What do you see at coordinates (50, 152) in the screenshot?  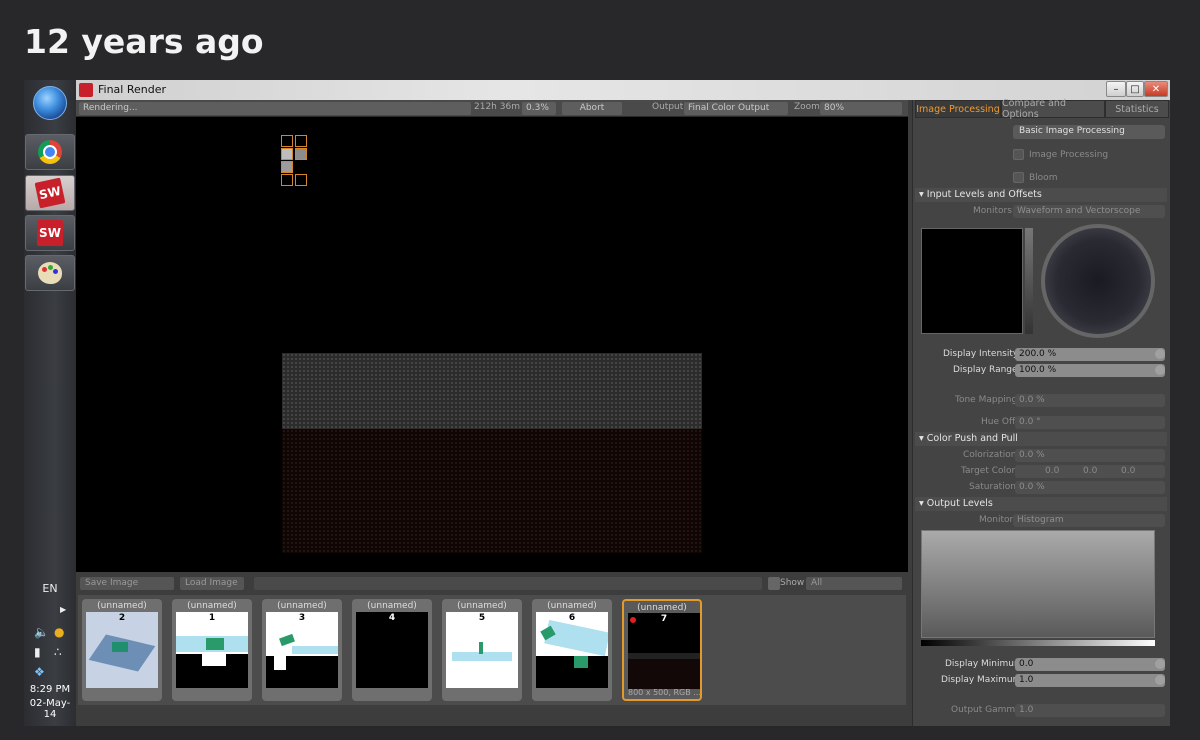 I see `taskbar-chrome-button` at bounding box center [50, 152].